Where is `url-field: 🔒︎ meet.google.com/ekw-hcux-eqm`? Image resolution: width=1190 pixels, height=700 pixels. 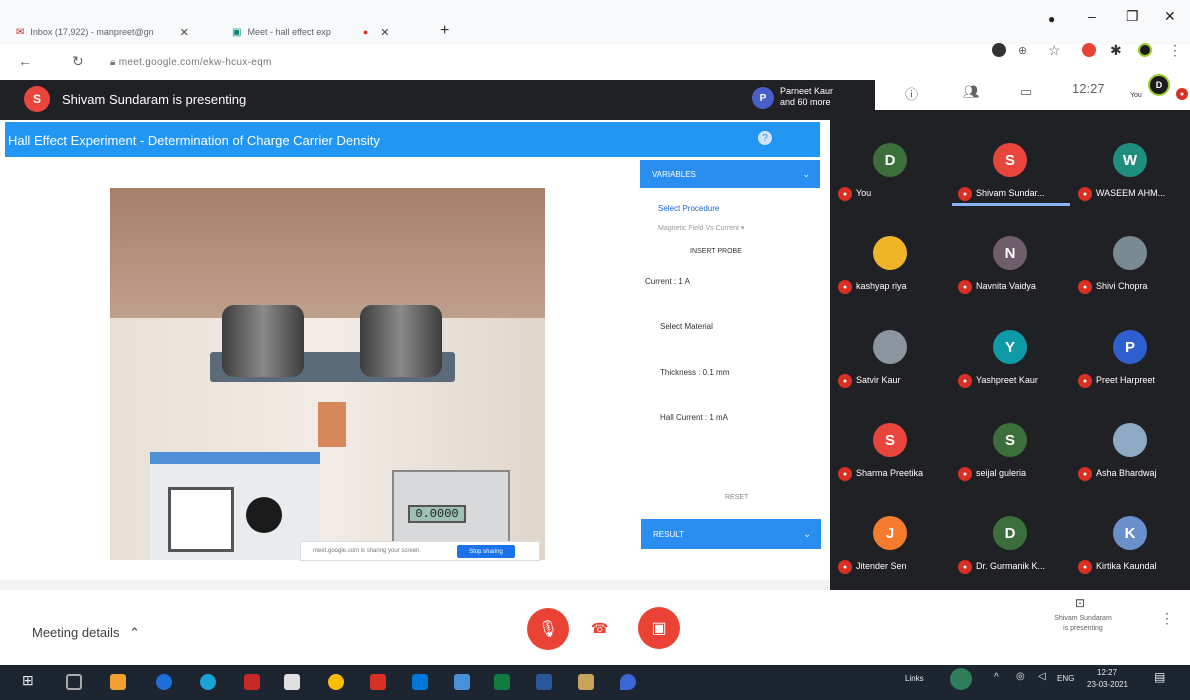
url-field: 🔒︎ meet.google.com/ekw-hcux-eqm is located at coordinates (191, 62).